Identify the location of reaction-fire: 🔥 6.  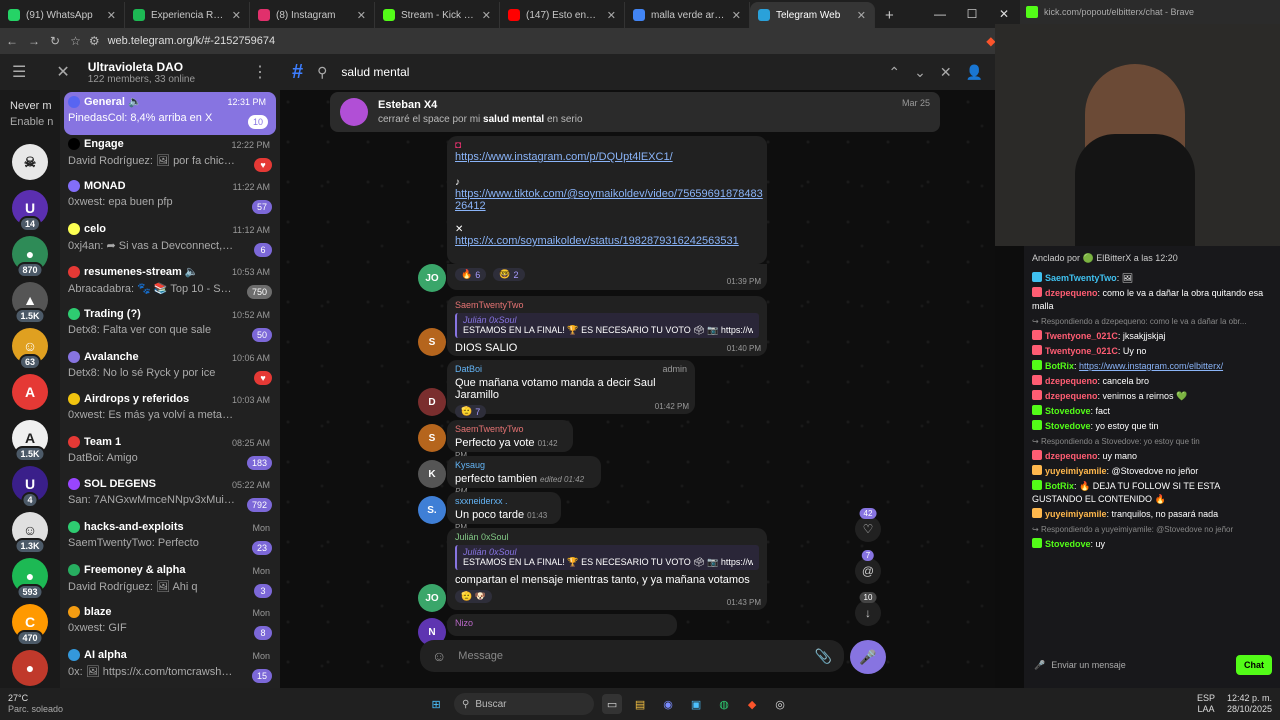
(471, 274).